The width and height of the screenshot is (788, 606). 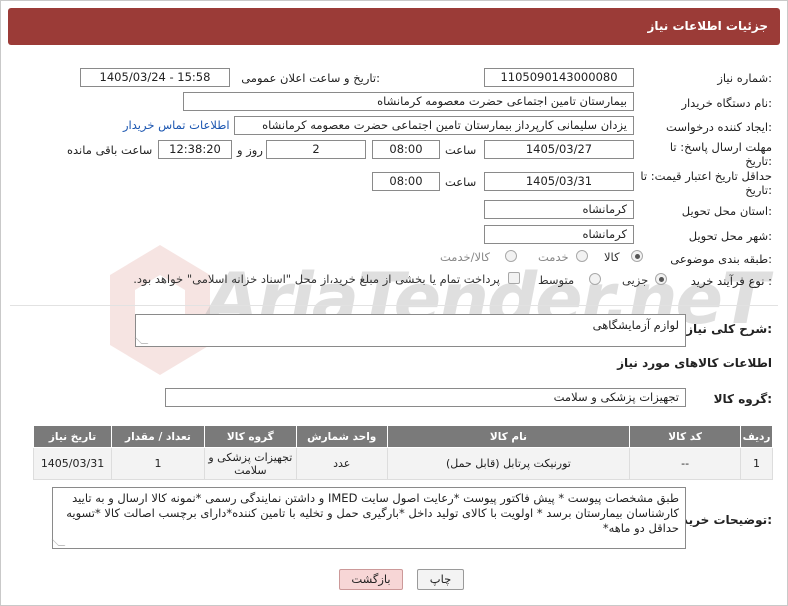 I want to click on deadline-date-field: 1405/03/27, so click(x=559, y=149).